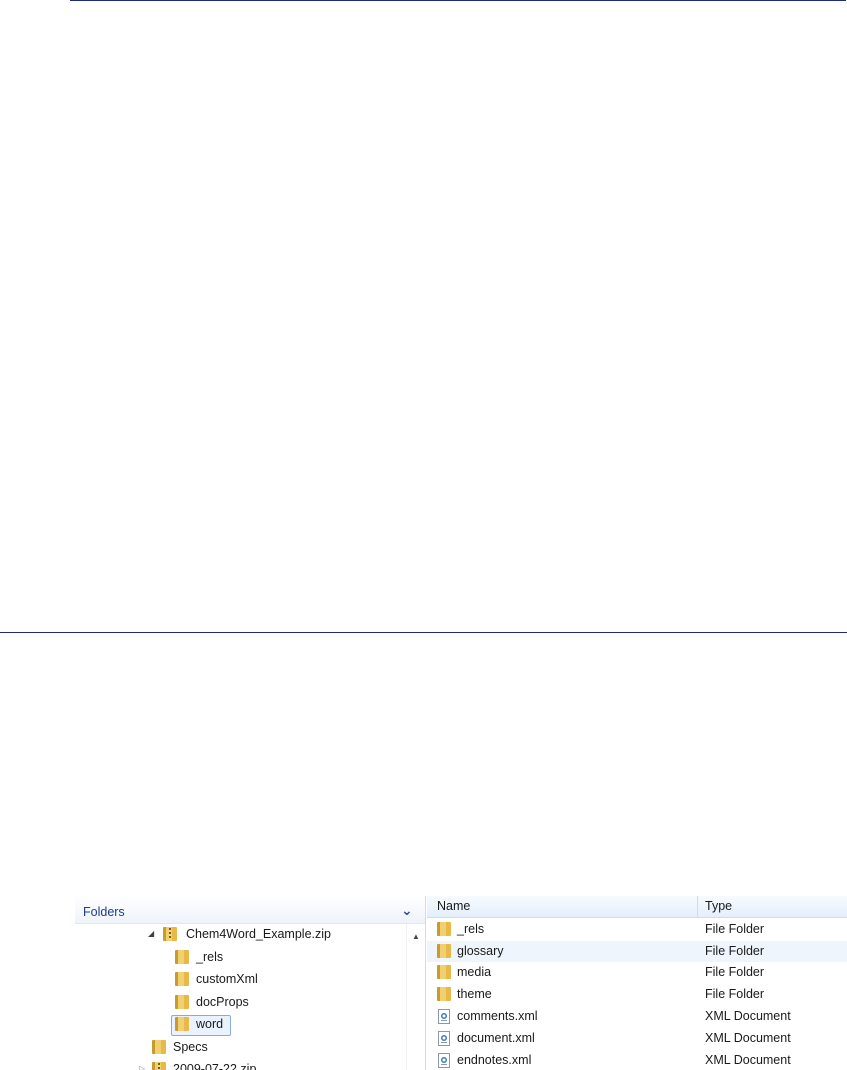  Describe the element at coordinates (637, 1060) in the screenshot. I see `file-row: endnotes.xml XML Document` at that location.